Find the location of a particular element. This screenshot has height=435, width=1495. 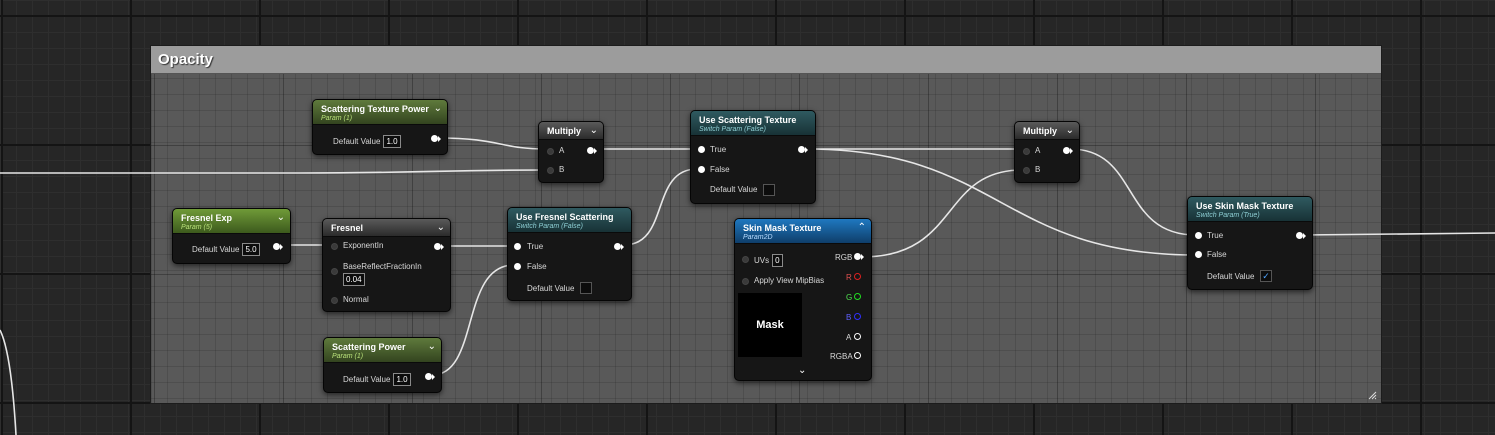

node-multiply-1: Multiply ⌄ A B is located at coordinates (571, 152).